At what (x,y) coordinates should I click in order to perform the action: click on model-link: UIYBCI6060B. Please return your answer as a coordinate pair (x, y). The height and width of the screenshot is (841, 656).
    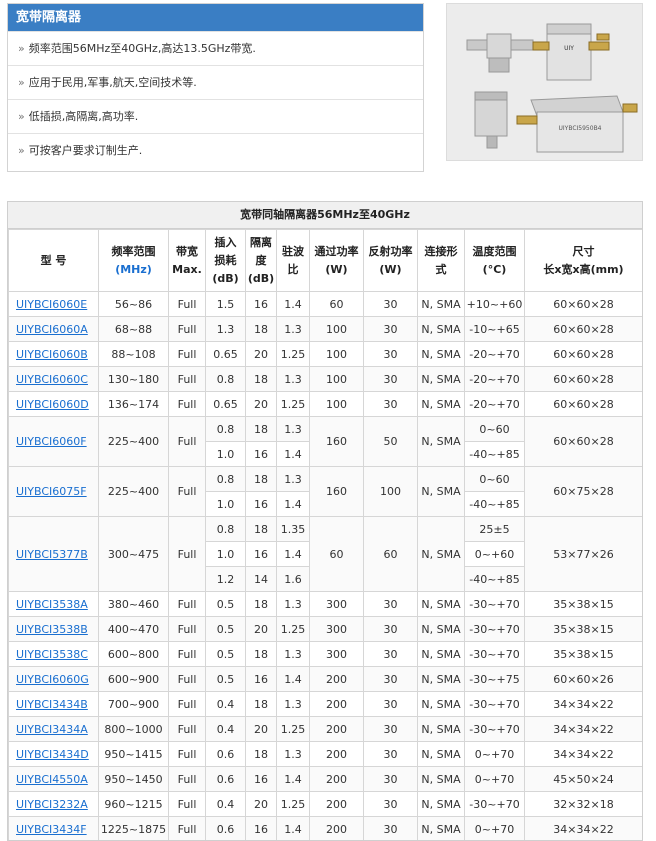
    Looking at the image, I should click on (52, 354).